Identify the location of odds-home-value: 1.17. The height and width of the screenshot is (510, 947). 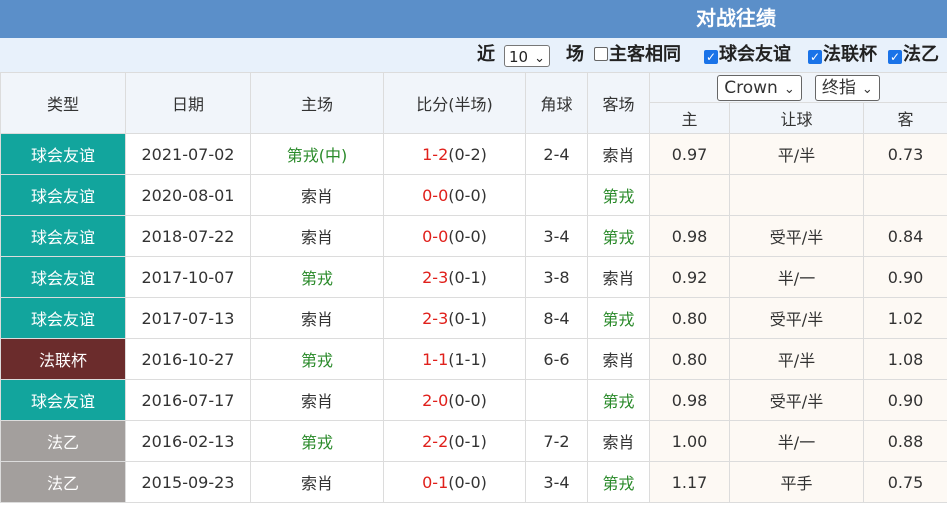
(689, 482).